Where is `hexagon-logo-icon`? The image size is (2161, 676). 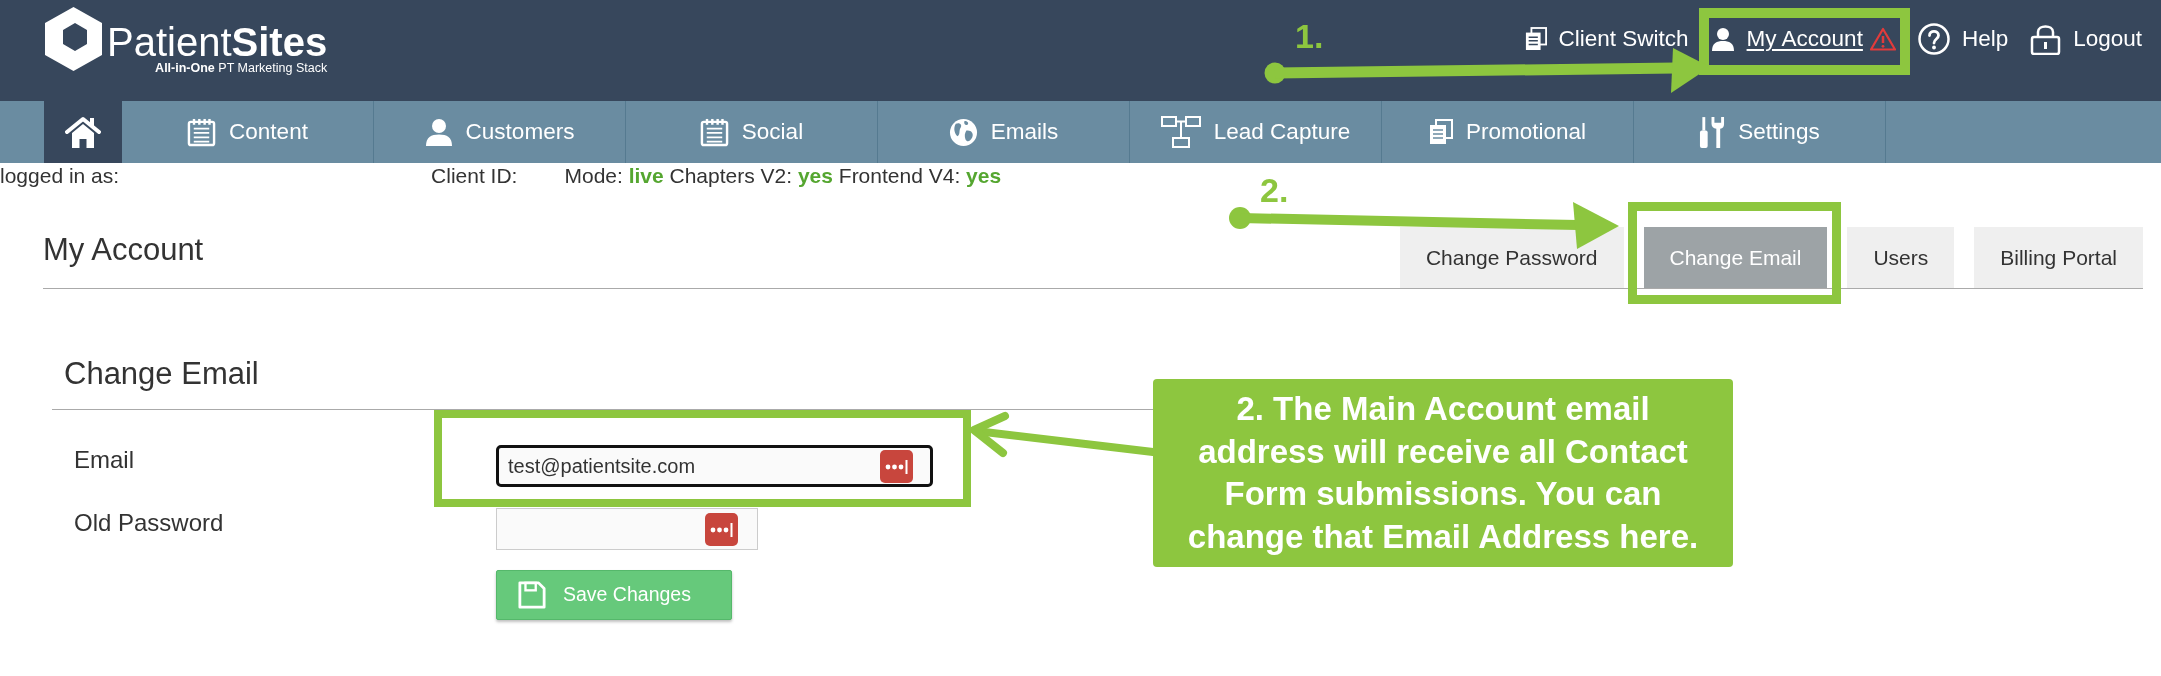
hexagon-logo-icon is located at coordinates (73, 39).